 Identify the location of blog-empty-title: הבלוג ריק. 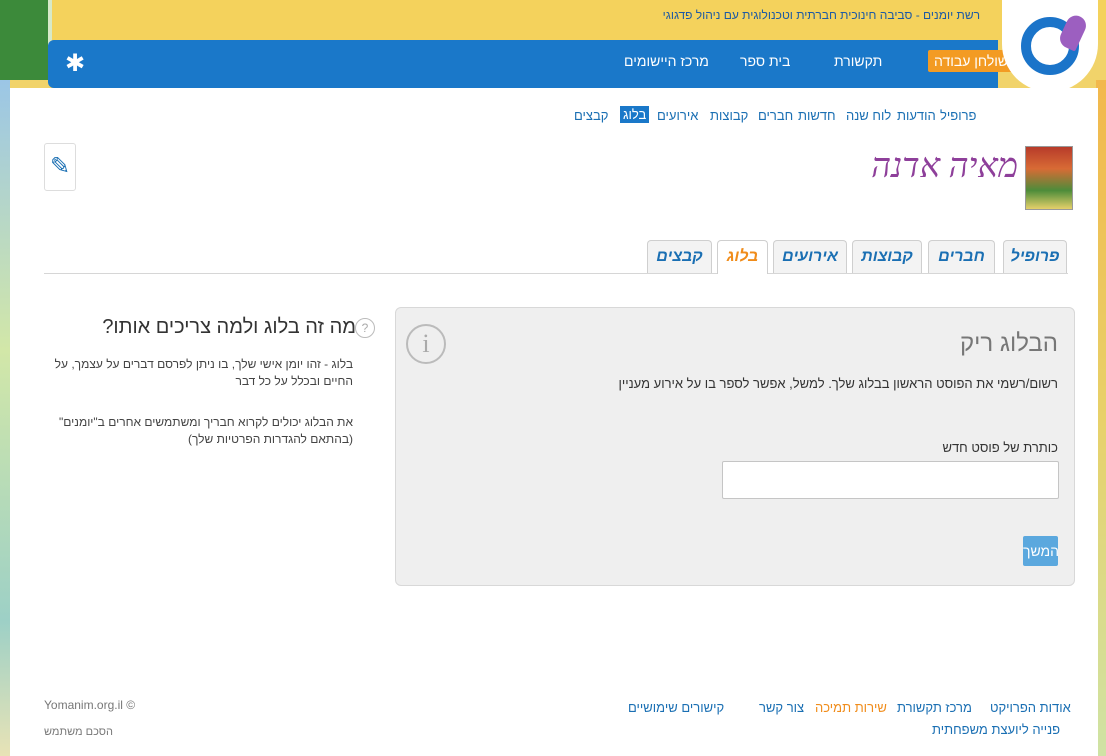
(1008, 343).